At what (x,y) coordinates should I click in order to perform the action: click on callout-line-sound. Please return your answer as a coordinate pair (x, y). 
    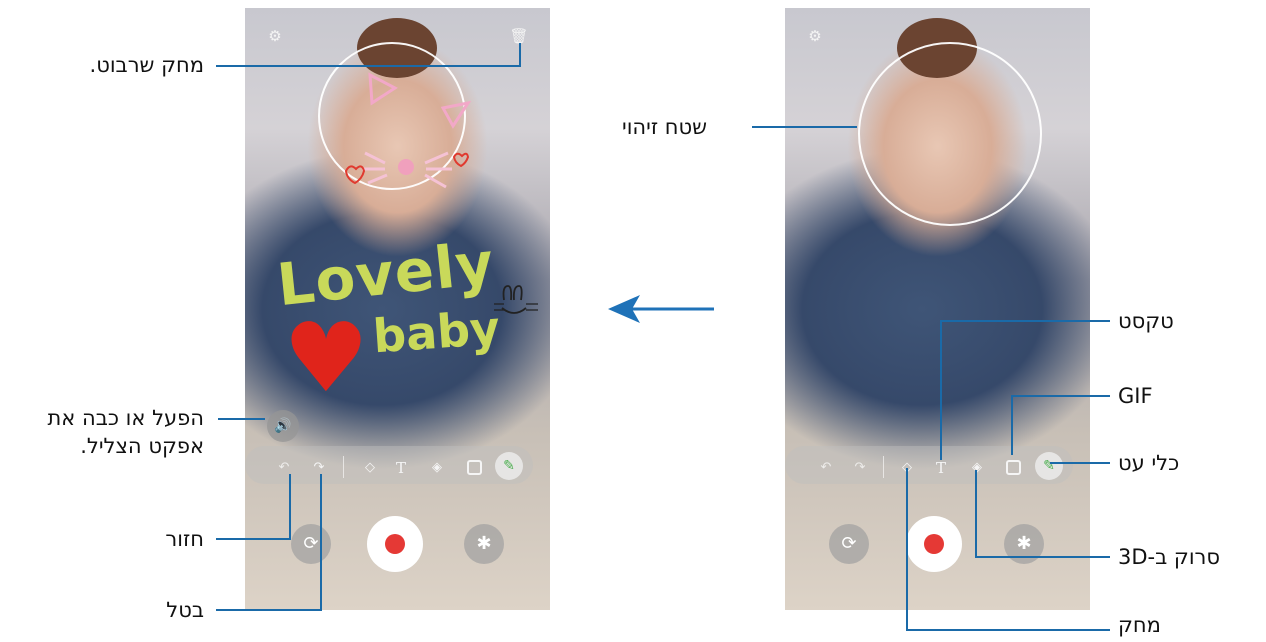
    Looking at the image, I should click on (241, 419).